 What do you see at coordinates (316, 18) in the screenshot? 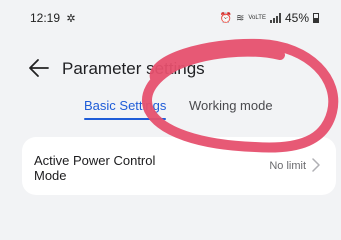
I see `battery-icon` at bounding box center [316, 18].